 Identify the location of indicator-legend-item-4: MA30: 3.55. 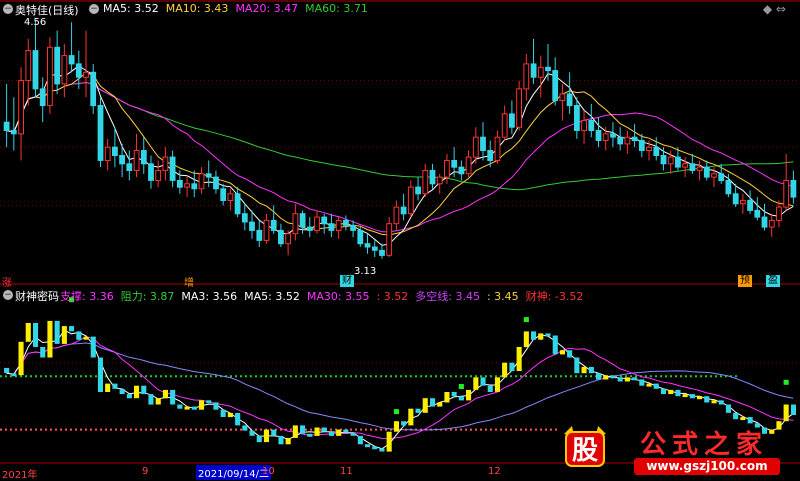
(338, 296).